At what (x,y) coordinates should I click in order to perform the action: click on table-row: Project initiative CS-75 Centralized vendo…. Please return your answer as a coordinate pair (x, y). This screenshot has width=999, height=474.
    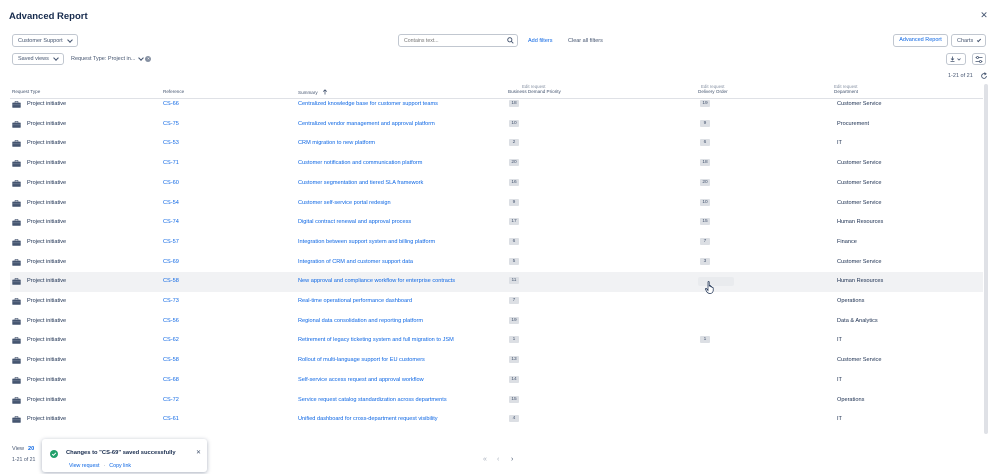
    Looking at the image, I should click on (496, 125).